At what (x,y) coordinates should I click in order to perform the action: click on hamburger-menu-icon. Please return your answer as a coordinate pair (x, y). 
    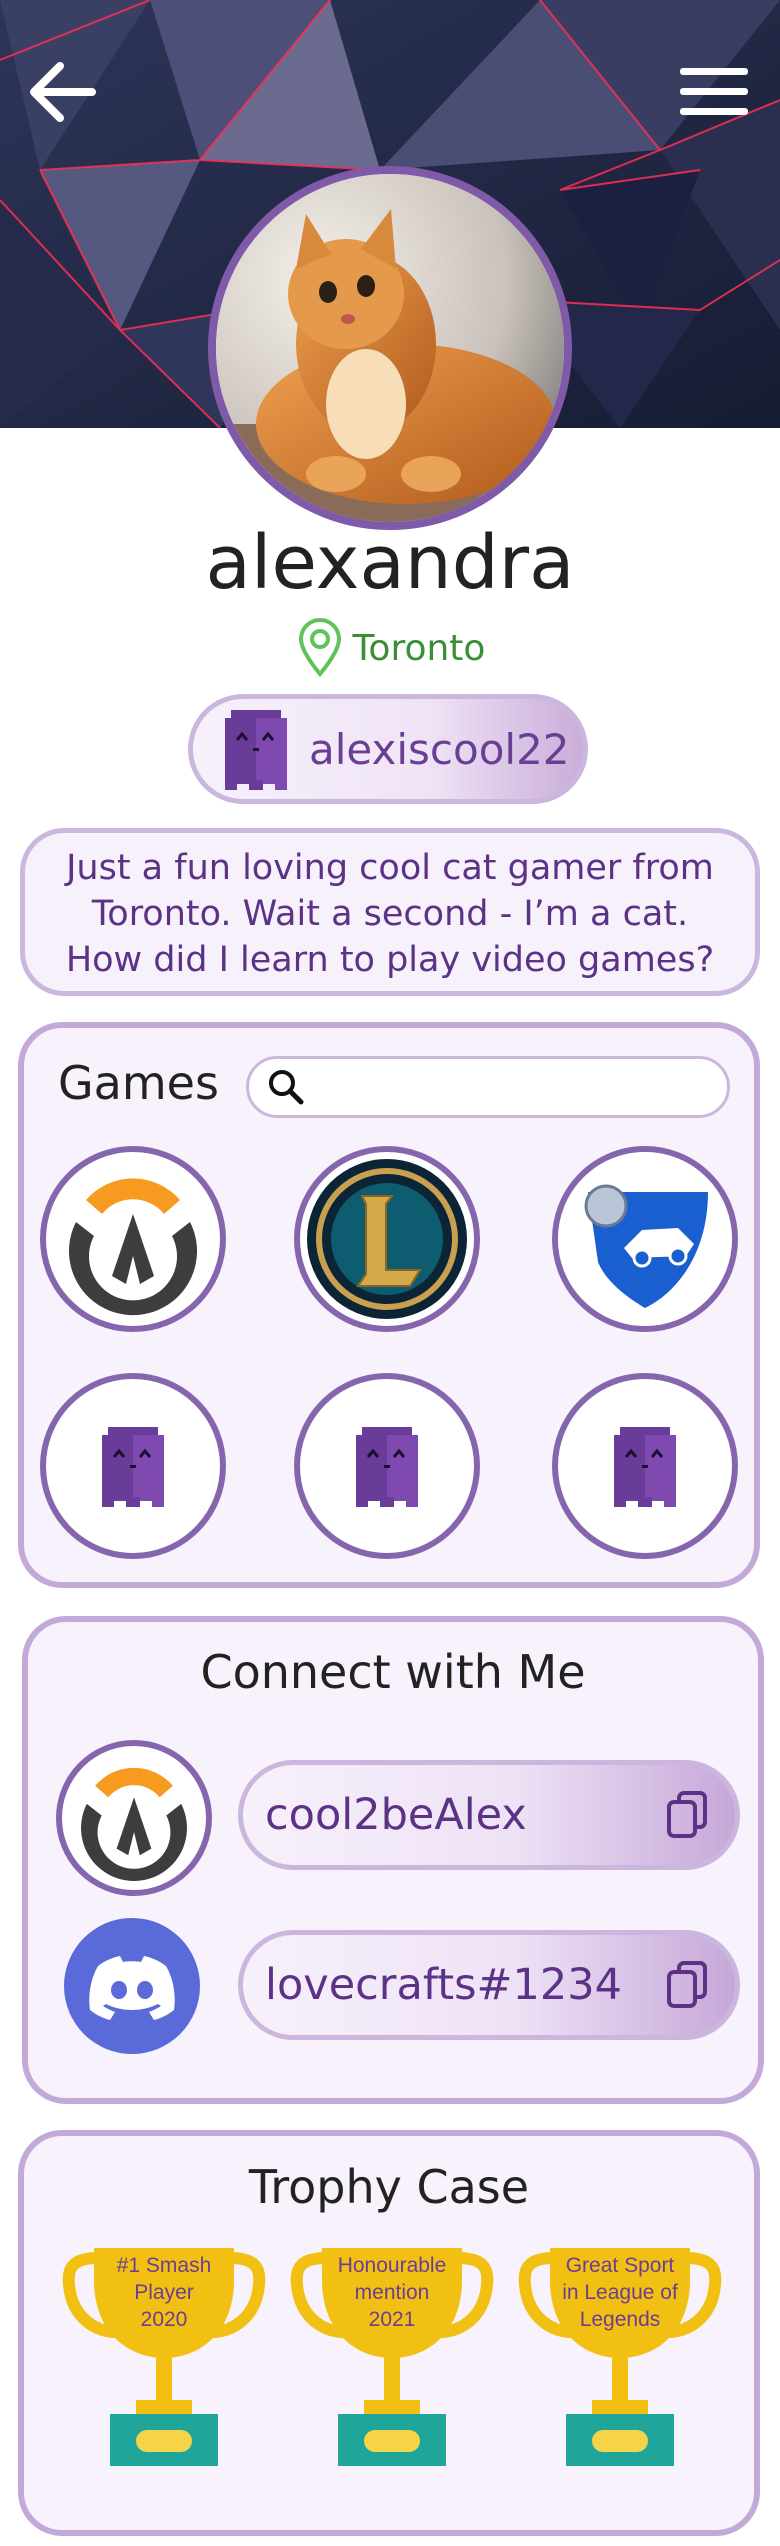
    Looking at the image, I should click on (714, 91).